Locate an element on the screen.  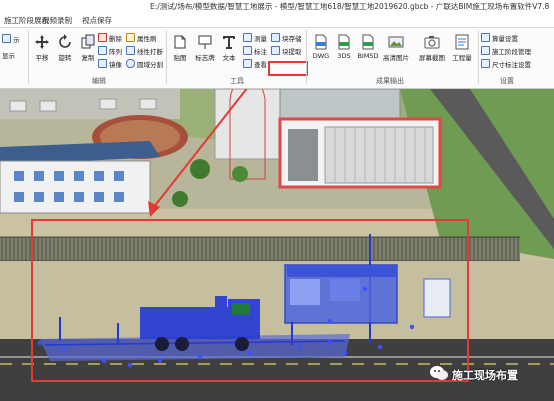
dimension-settings-button: 尺寸标注设置 is located at coordinates (506, 64).